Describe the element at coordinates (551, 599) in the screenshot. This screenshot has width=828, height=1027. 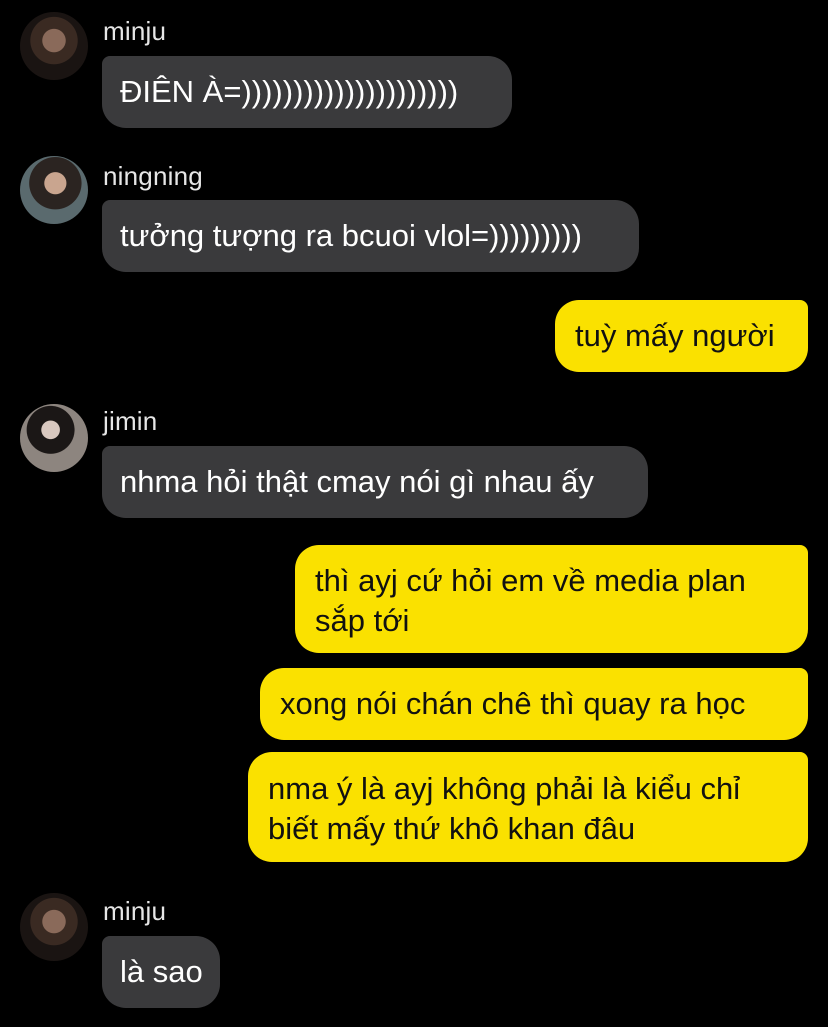
I see `message-bubble-outgoing: thì ayj cứ hỏi em về media plan sắp tới` at that location.